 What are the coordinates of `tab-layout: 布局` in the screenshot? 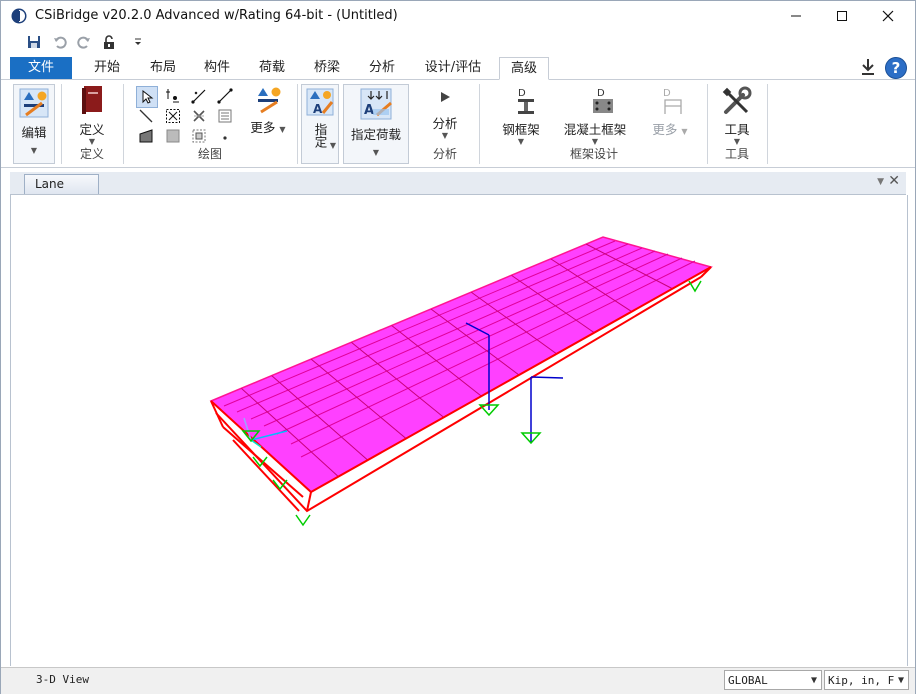 It's located at (163, 68).